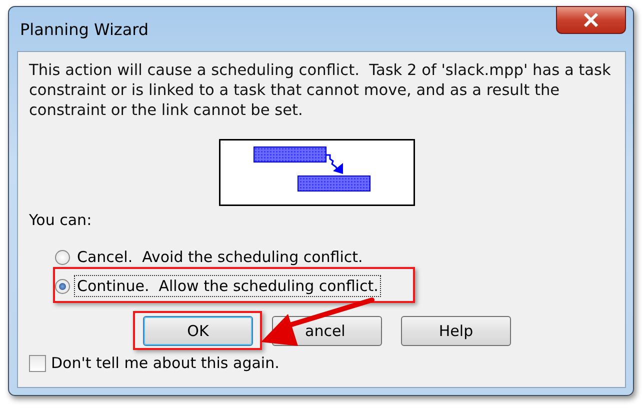 This screenshot has height=408, width=644. Describe the element at coordinates (228, 286) in the screenshot. I see `option-label: Continue. Allow the scheduling conflict.` at that location.